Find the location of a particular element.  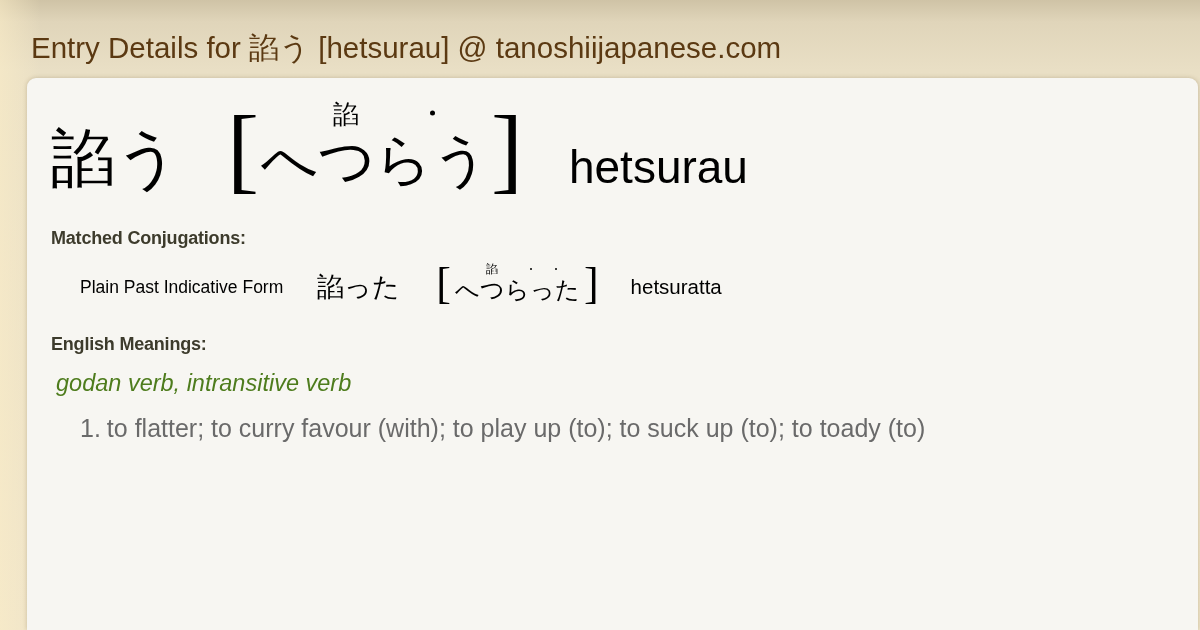

romaji-reading: hetsuratta is located at coordinates (676, 287).